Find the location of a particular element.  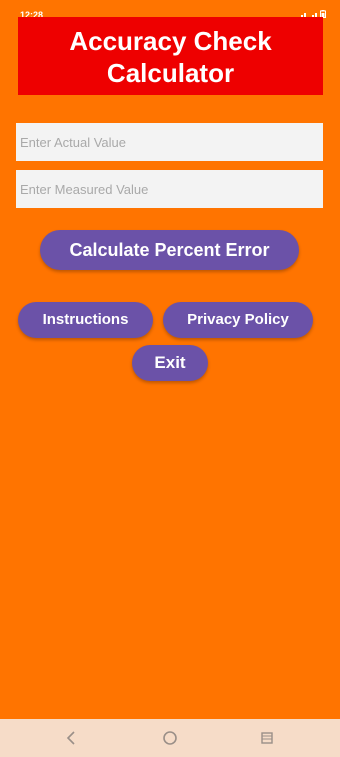

app-title-line-1: Accuracy Check is located at coordinates (170, 41).